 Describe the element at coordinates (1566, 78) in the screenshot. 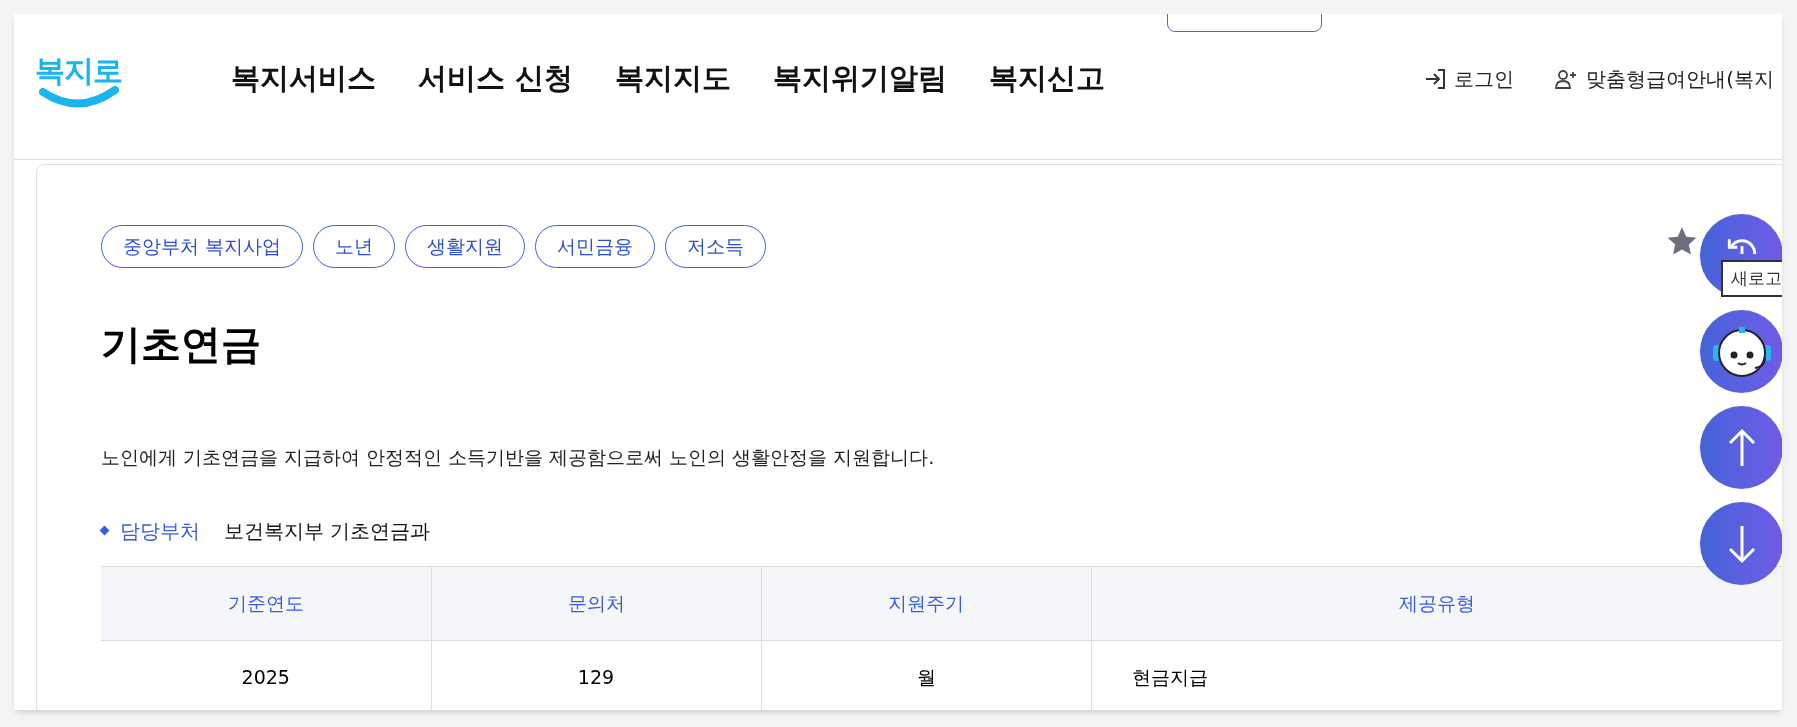

I see `user-add-icon` at that location.